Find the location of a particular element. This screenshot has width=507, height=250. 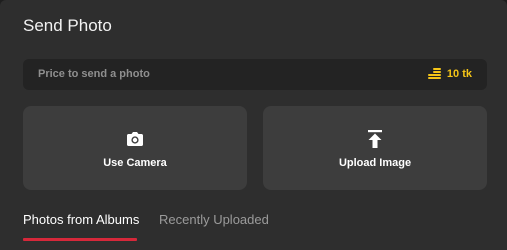

tab-photos-from-albums: Photos from Albums is located at coordinates (81, 226).